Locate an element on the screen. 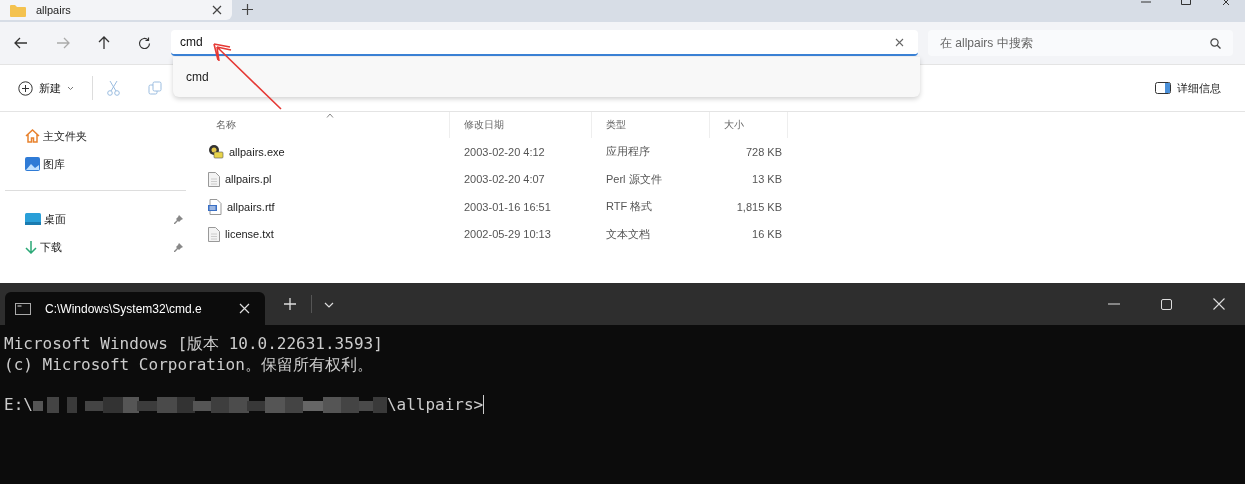 The height and width of the screenshot is (484, 1245). file-size: 16 KB is located at coordinates (767, 234).